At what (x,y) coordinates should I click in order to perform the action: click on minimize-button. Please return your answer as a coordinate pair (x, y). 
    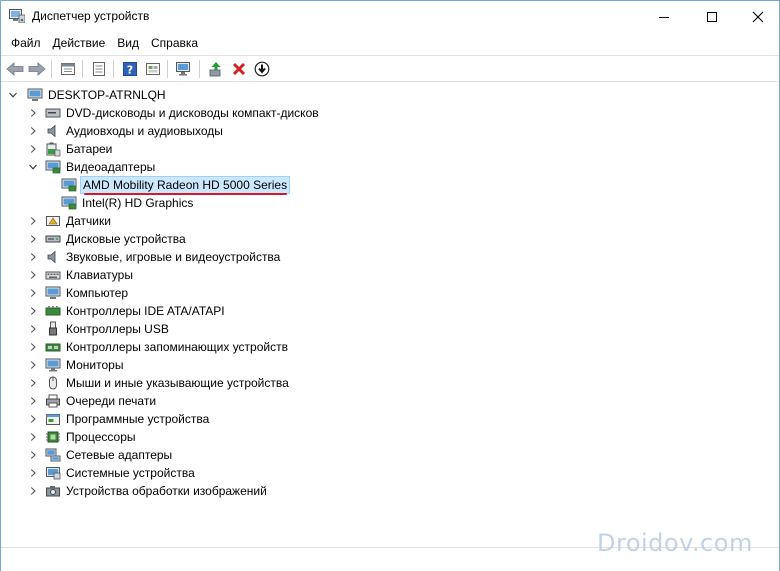
    Looking at the image, I should click on (664, 16).